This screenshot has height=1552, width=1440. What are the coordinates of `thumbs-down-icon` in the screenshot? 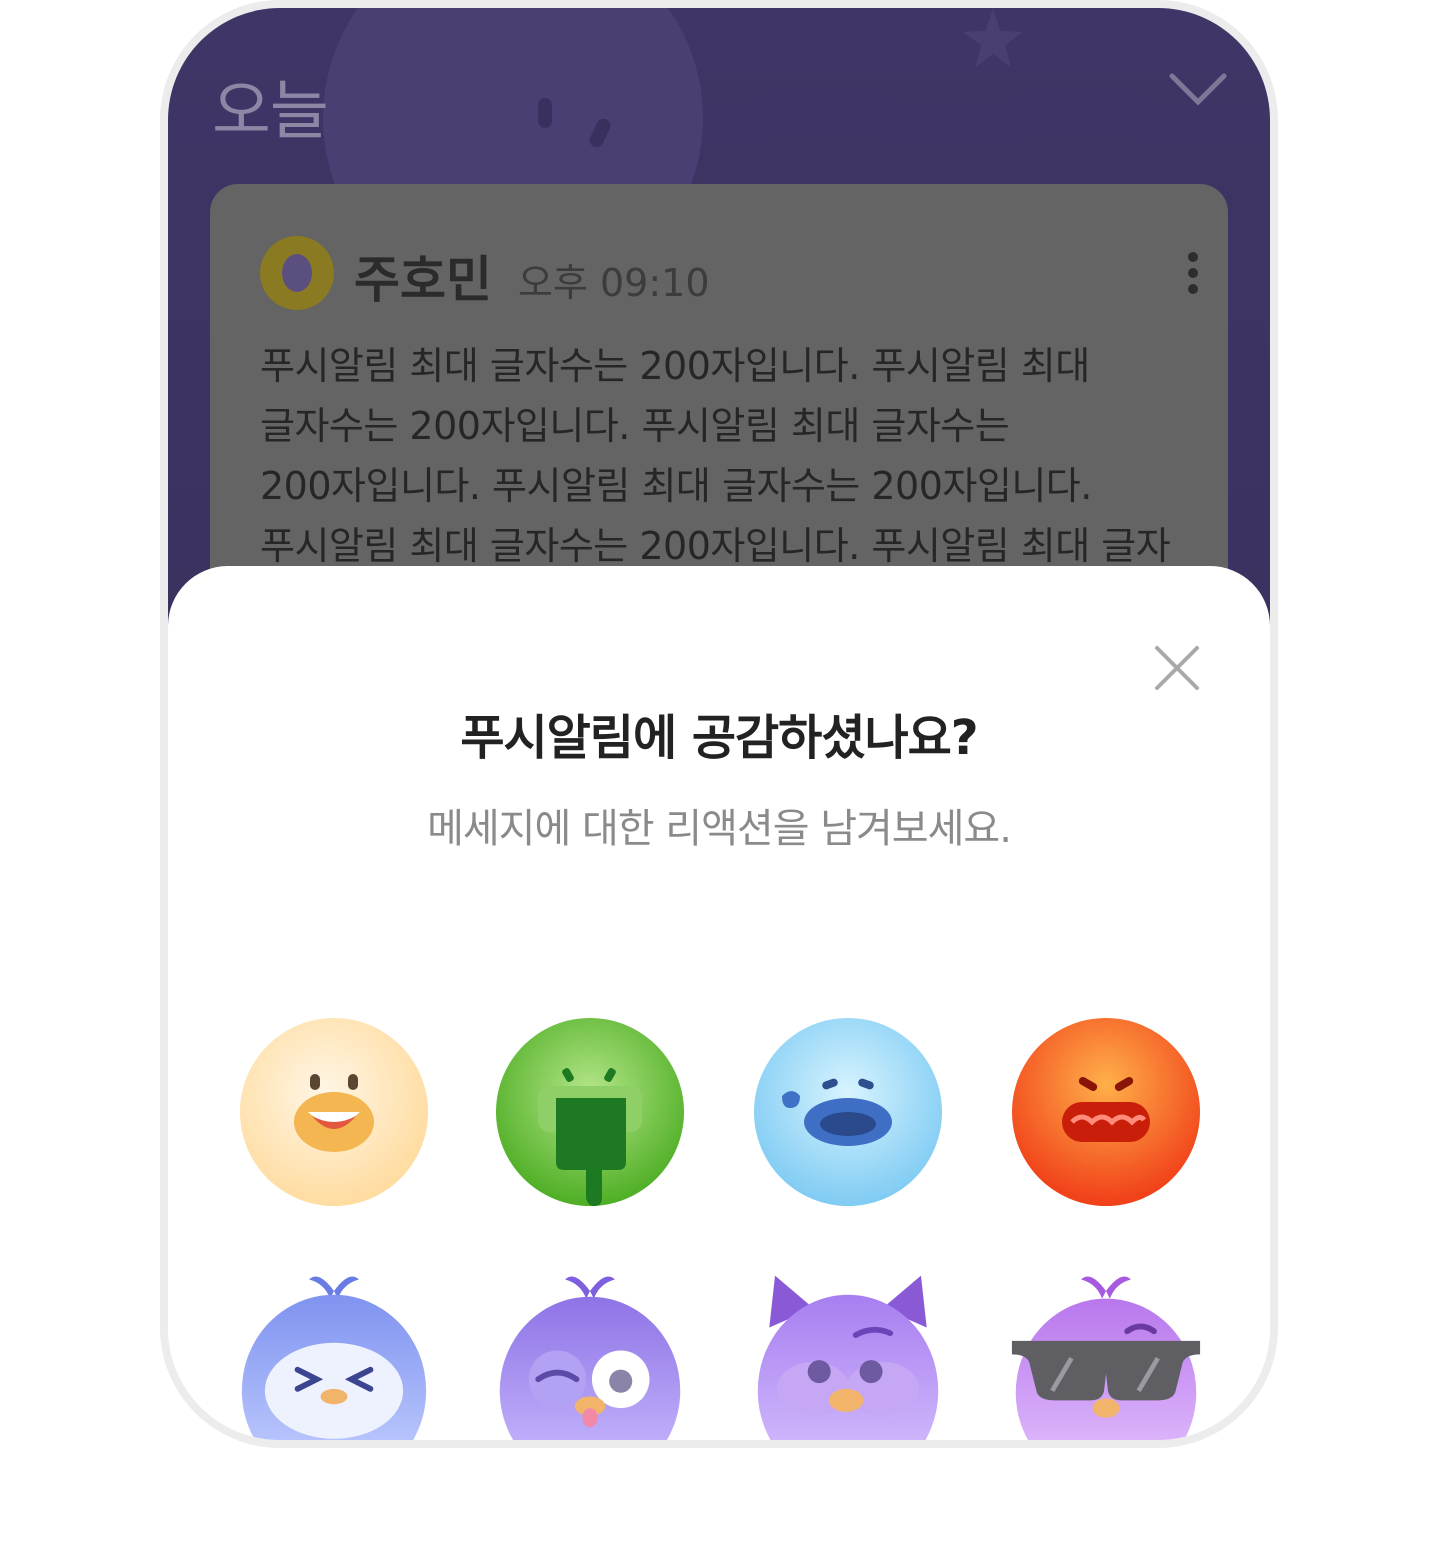 It's located at (590, 1112).